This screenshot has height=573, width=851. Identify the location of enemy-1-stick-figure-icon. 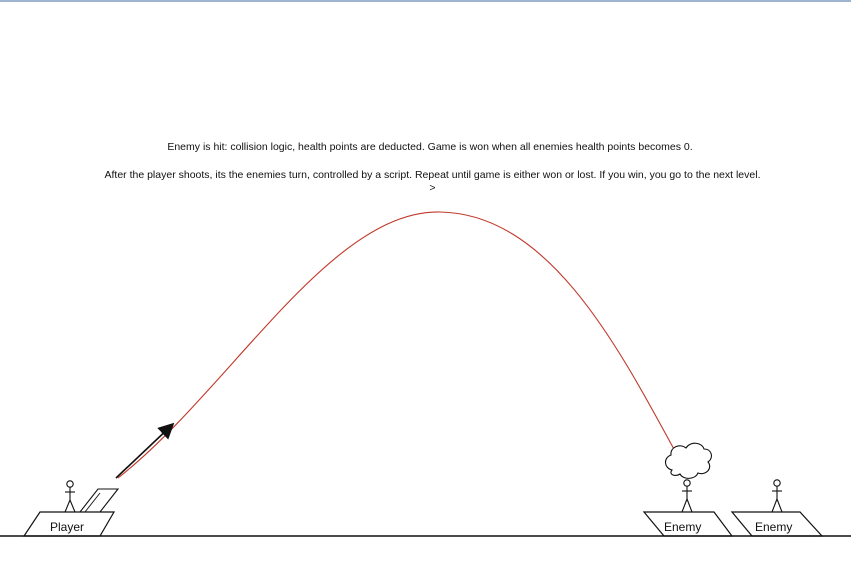
(687, 496).